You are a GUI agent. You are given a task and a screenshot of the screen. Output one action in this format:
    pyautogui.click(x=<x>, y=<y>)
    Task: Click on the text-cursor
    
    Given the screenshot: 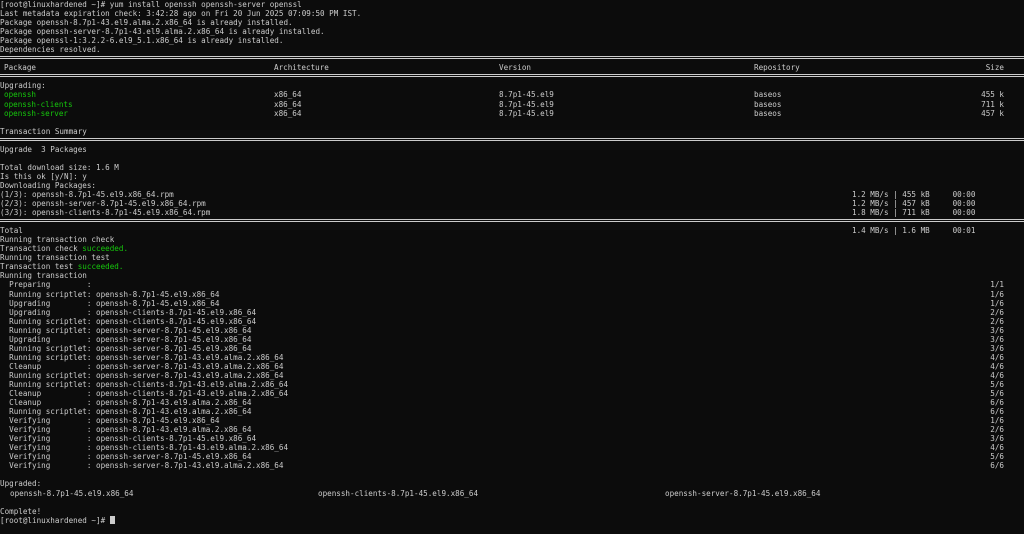 What is the action you would take?
    pyautogui.click(x=112, y=519)
    